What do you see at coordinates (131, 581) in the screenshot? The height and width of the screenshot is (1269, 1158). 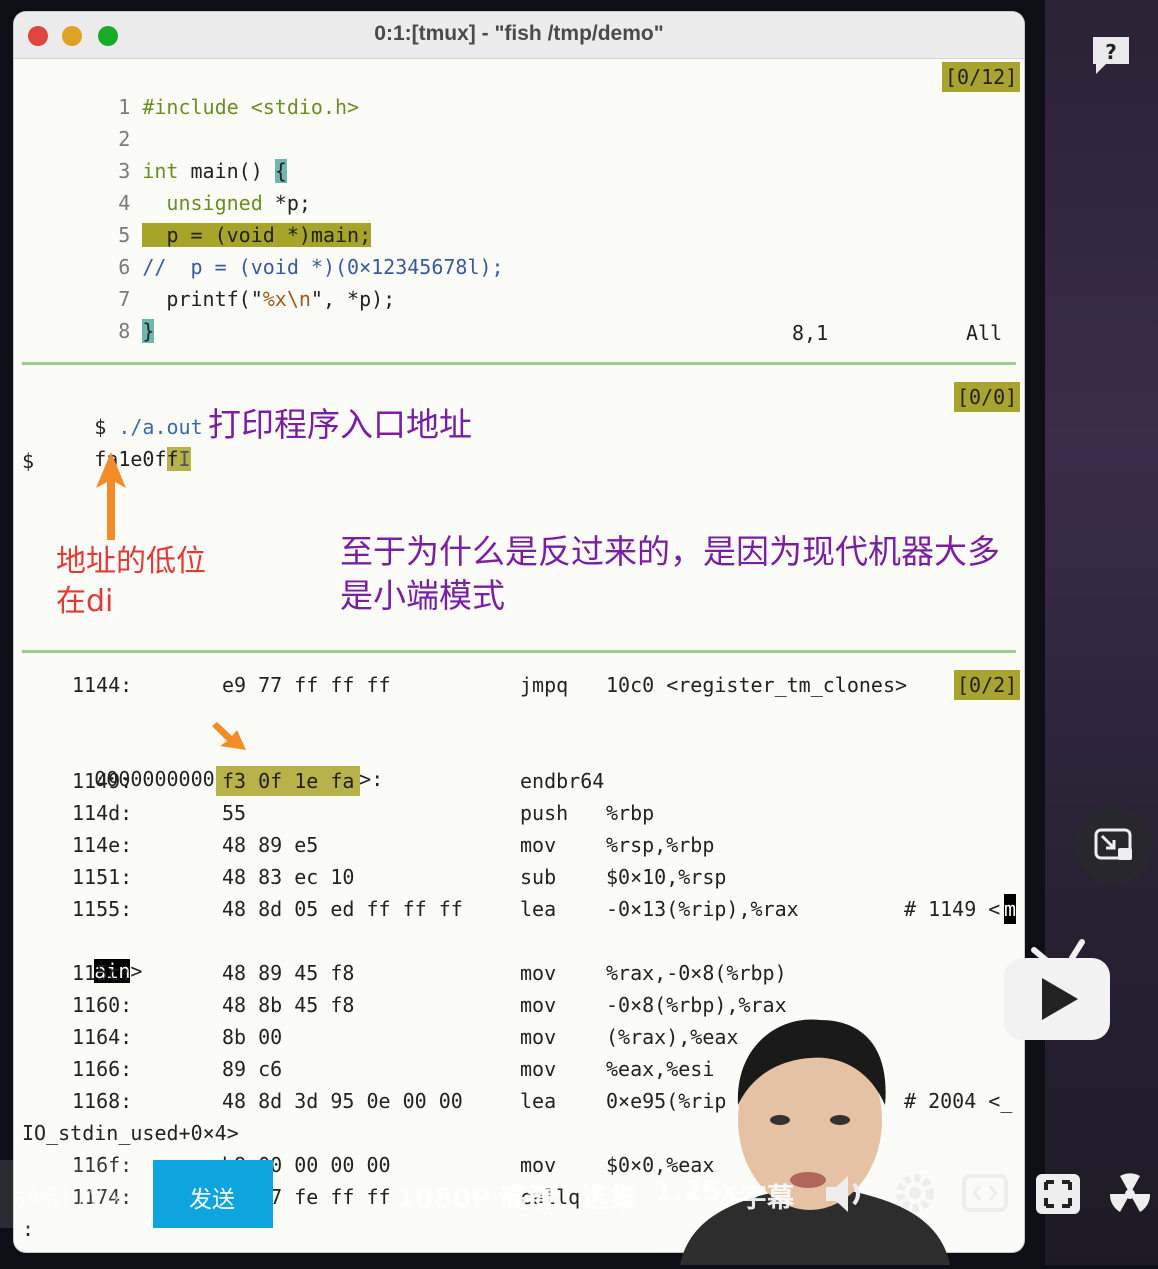 I see `annotation-low-bits: 地址的低位 在di` at bounding box center [131, 581].